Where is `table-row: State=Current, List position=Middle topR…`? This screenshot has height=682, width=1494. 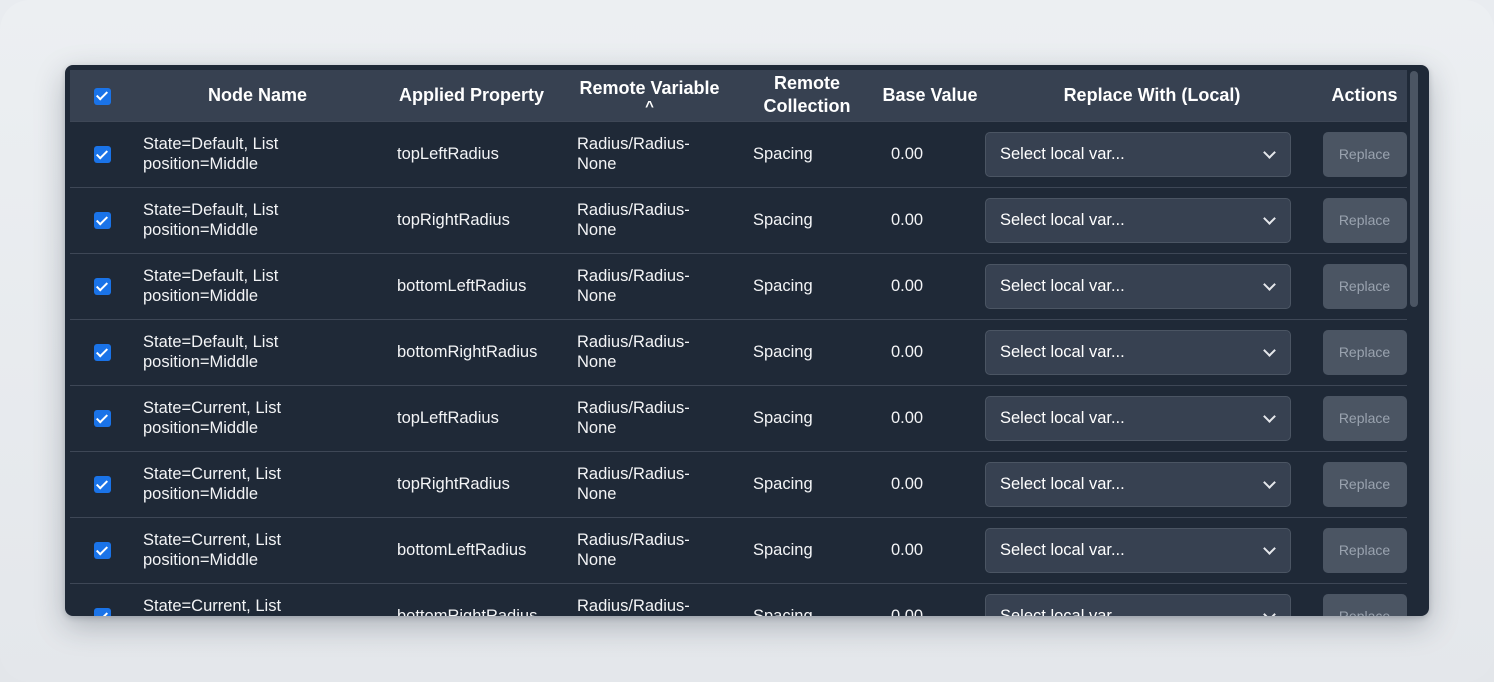
table-row: State=Current, List position=Middle topR… is located at coordinates (738, 484).